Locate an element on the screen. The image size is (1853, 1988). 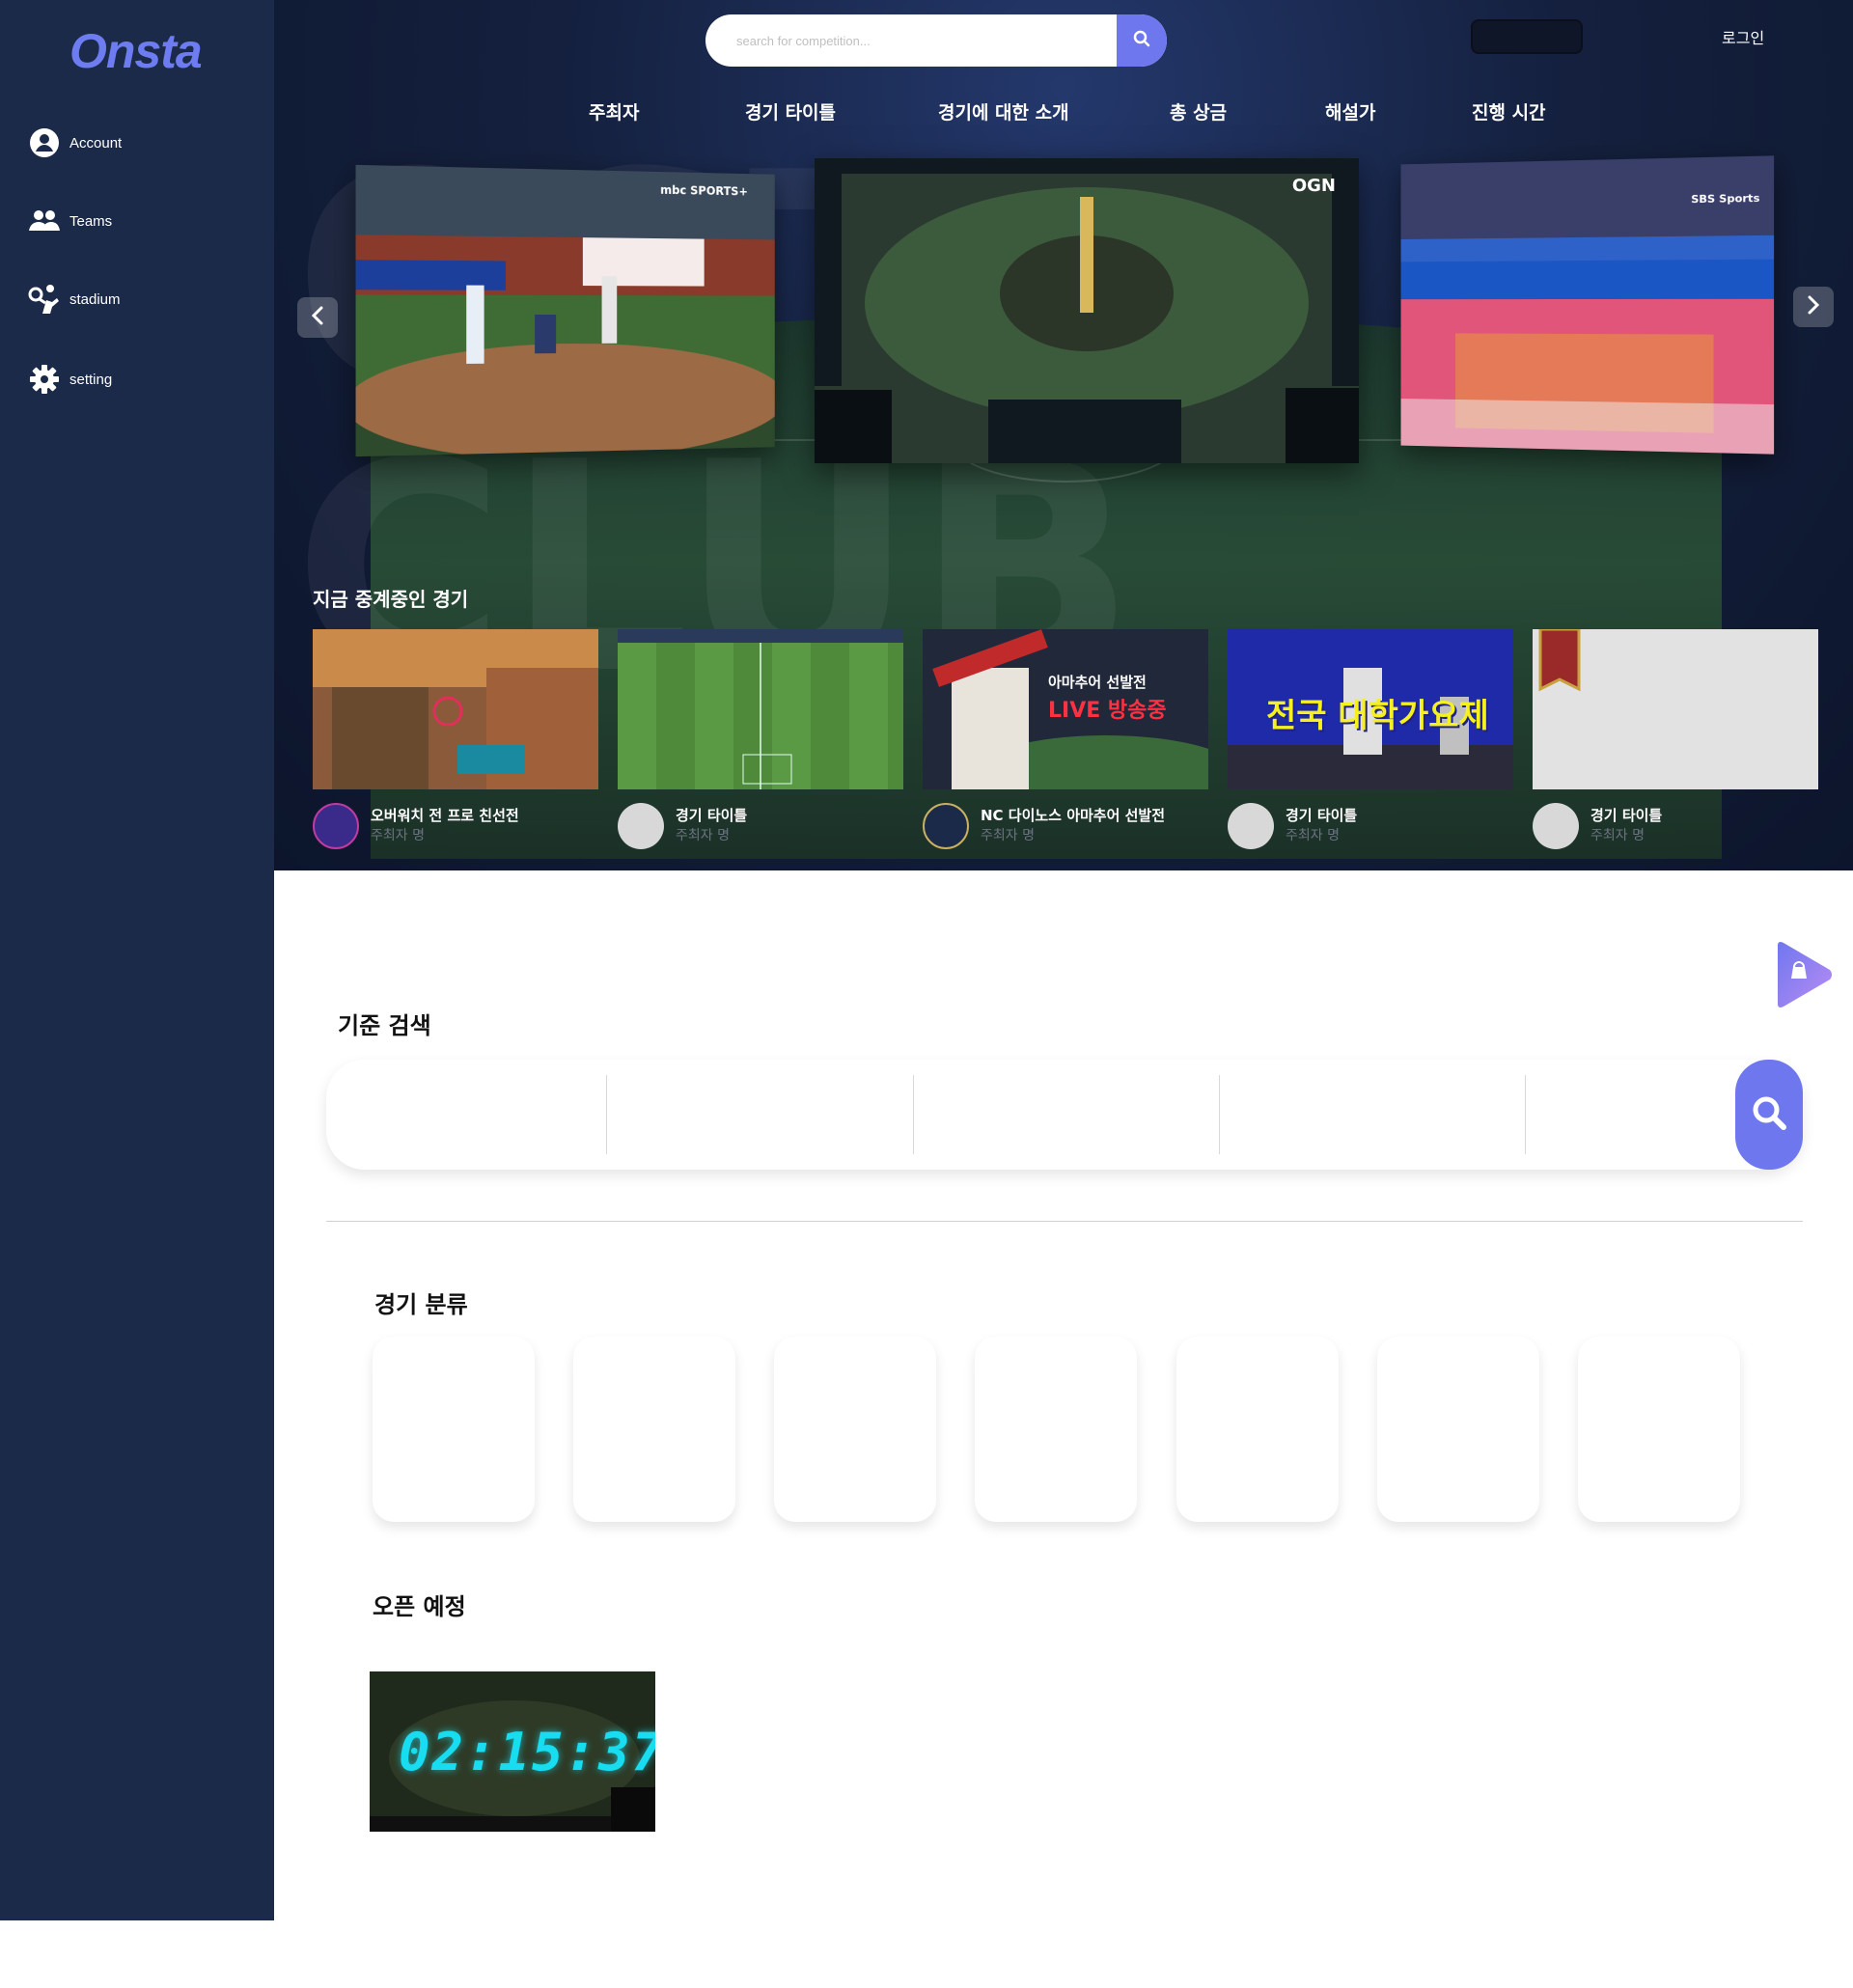
login-link: 로그인 is located at coordinates (1743, 36).